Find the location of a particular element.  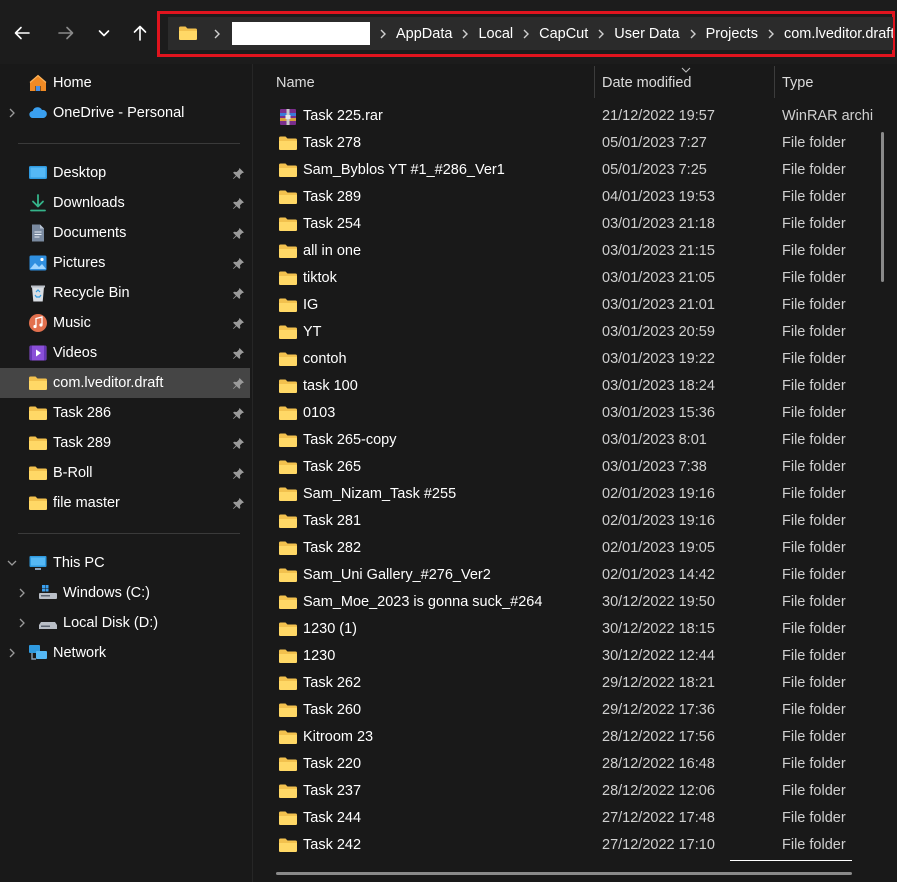

table-row: Task 289 04/01/2023 19:53 File folder is located at coordinates (575, 197).